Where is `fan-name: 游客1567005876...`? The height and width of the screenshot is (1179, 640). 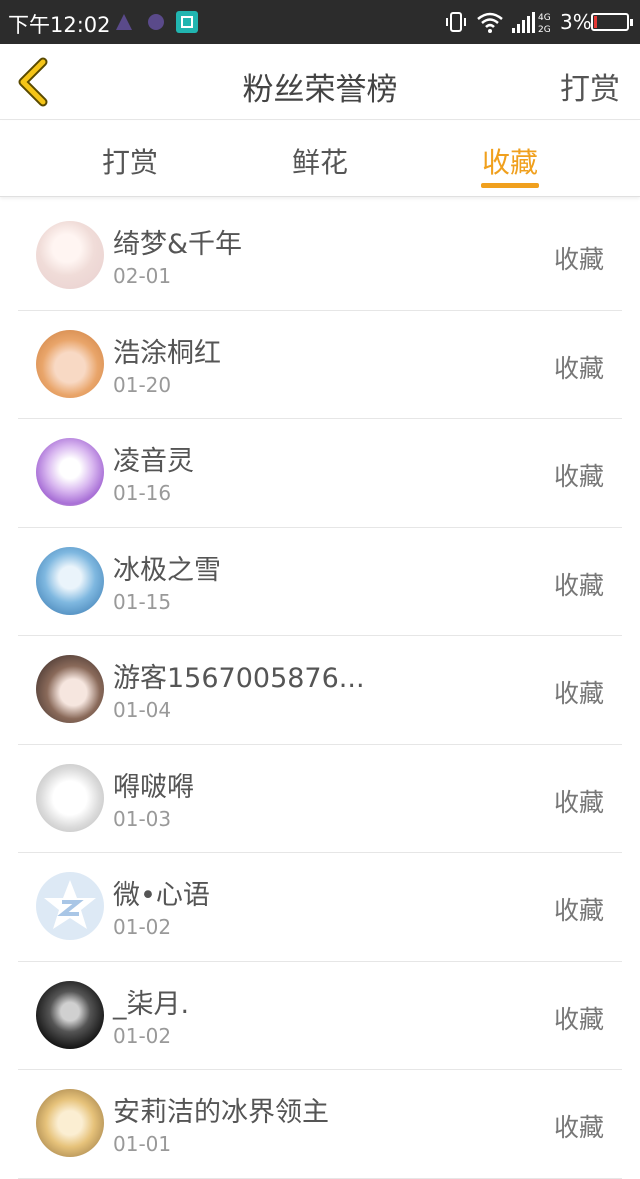 fan-name: 游客1567005876... is located at coordinates (239, 678).